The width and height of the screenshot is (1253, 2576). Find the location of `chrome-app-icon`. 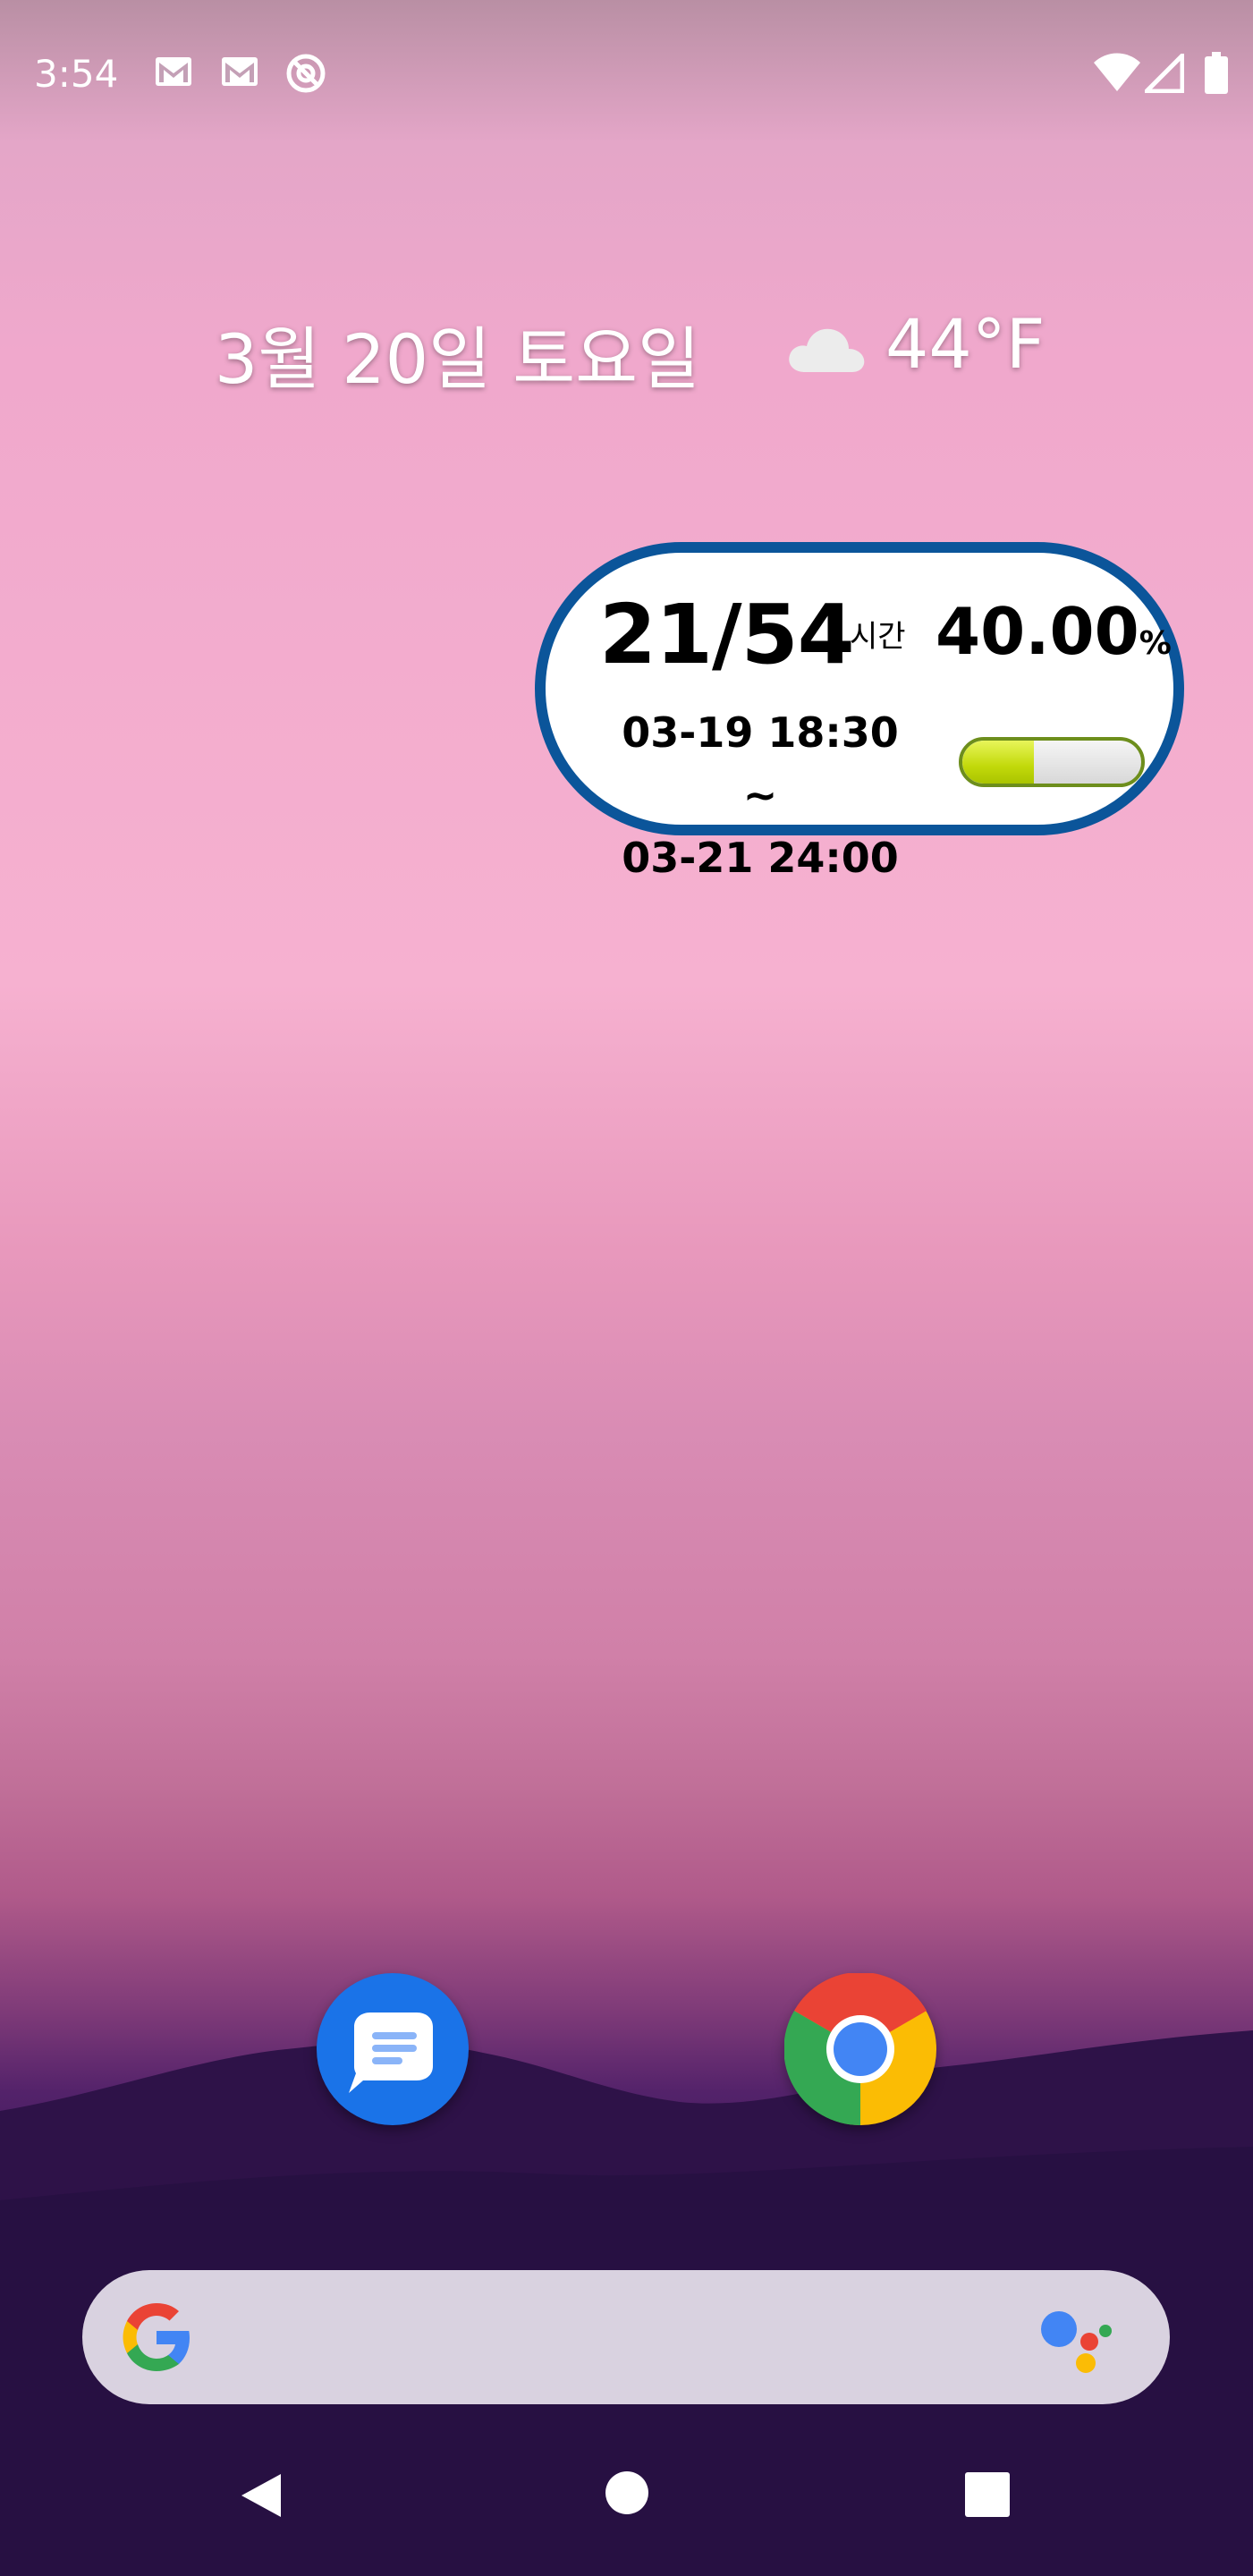

chrome-app-icon is located at coordinates (859, 2048).